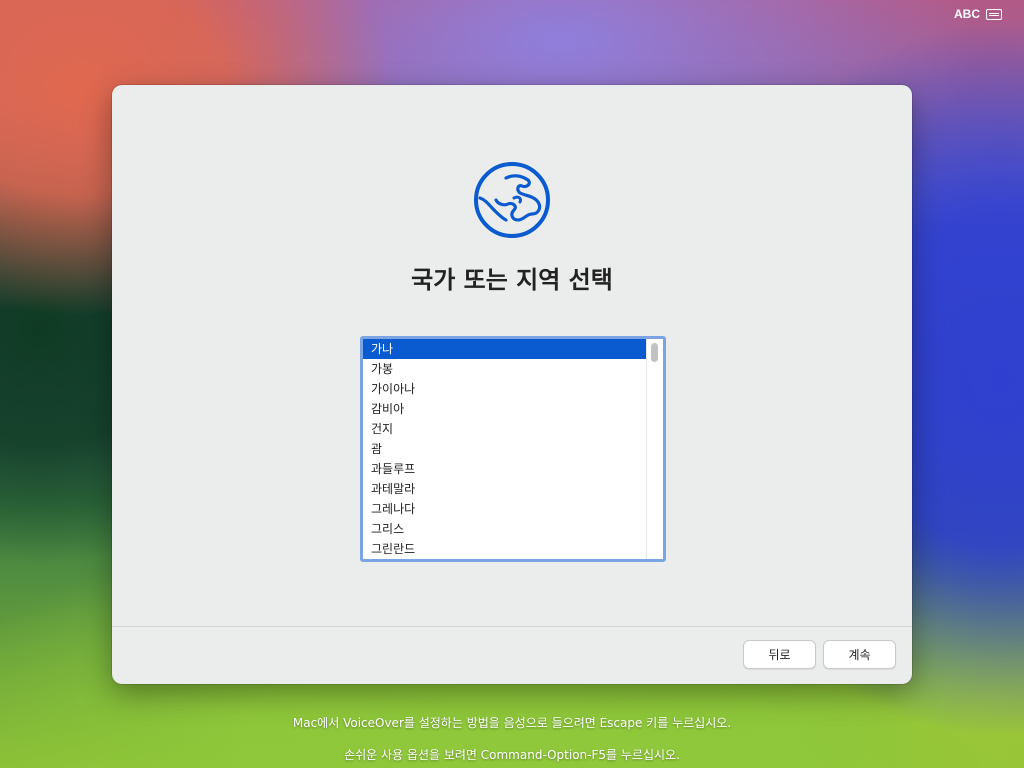  What do you see at coordinates (505, 529) in the screenshot?
I see `country-list-item: 그리스` at bounding box center [505, 529].